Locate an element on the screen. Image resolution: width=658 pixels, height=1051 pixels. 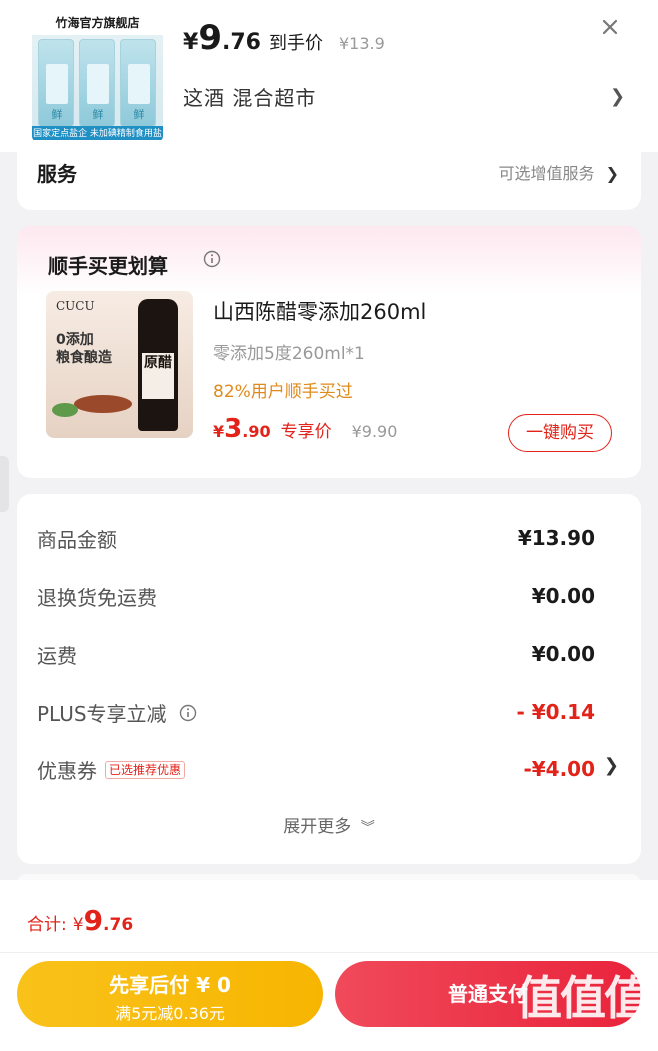
addon-product-spec: 零添加5度260ml*1 is located at coordinates (289, 354).